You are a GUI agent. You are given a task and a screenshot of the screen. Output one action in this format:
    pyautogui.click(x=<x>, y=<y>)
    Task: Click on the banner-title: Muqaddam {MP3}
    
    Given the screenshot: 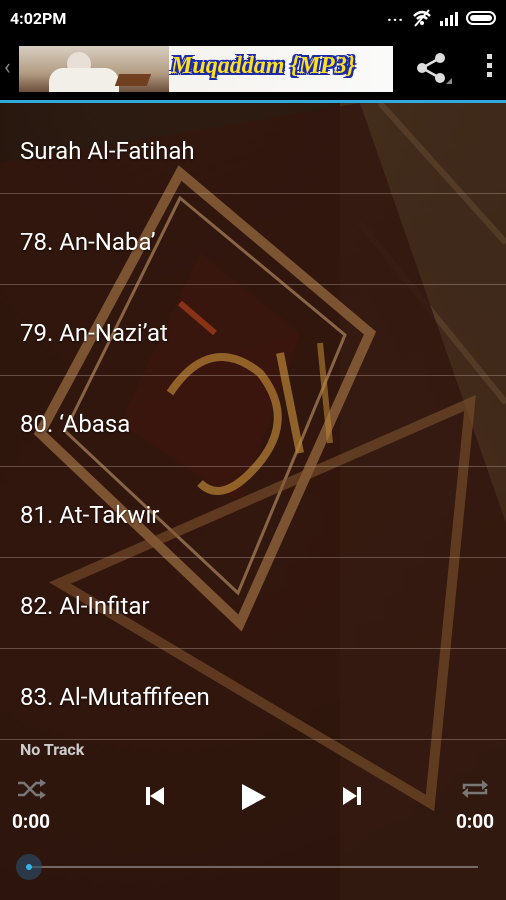 What is the action you would take?
    pyautogui.click(x=263, y=66)
    